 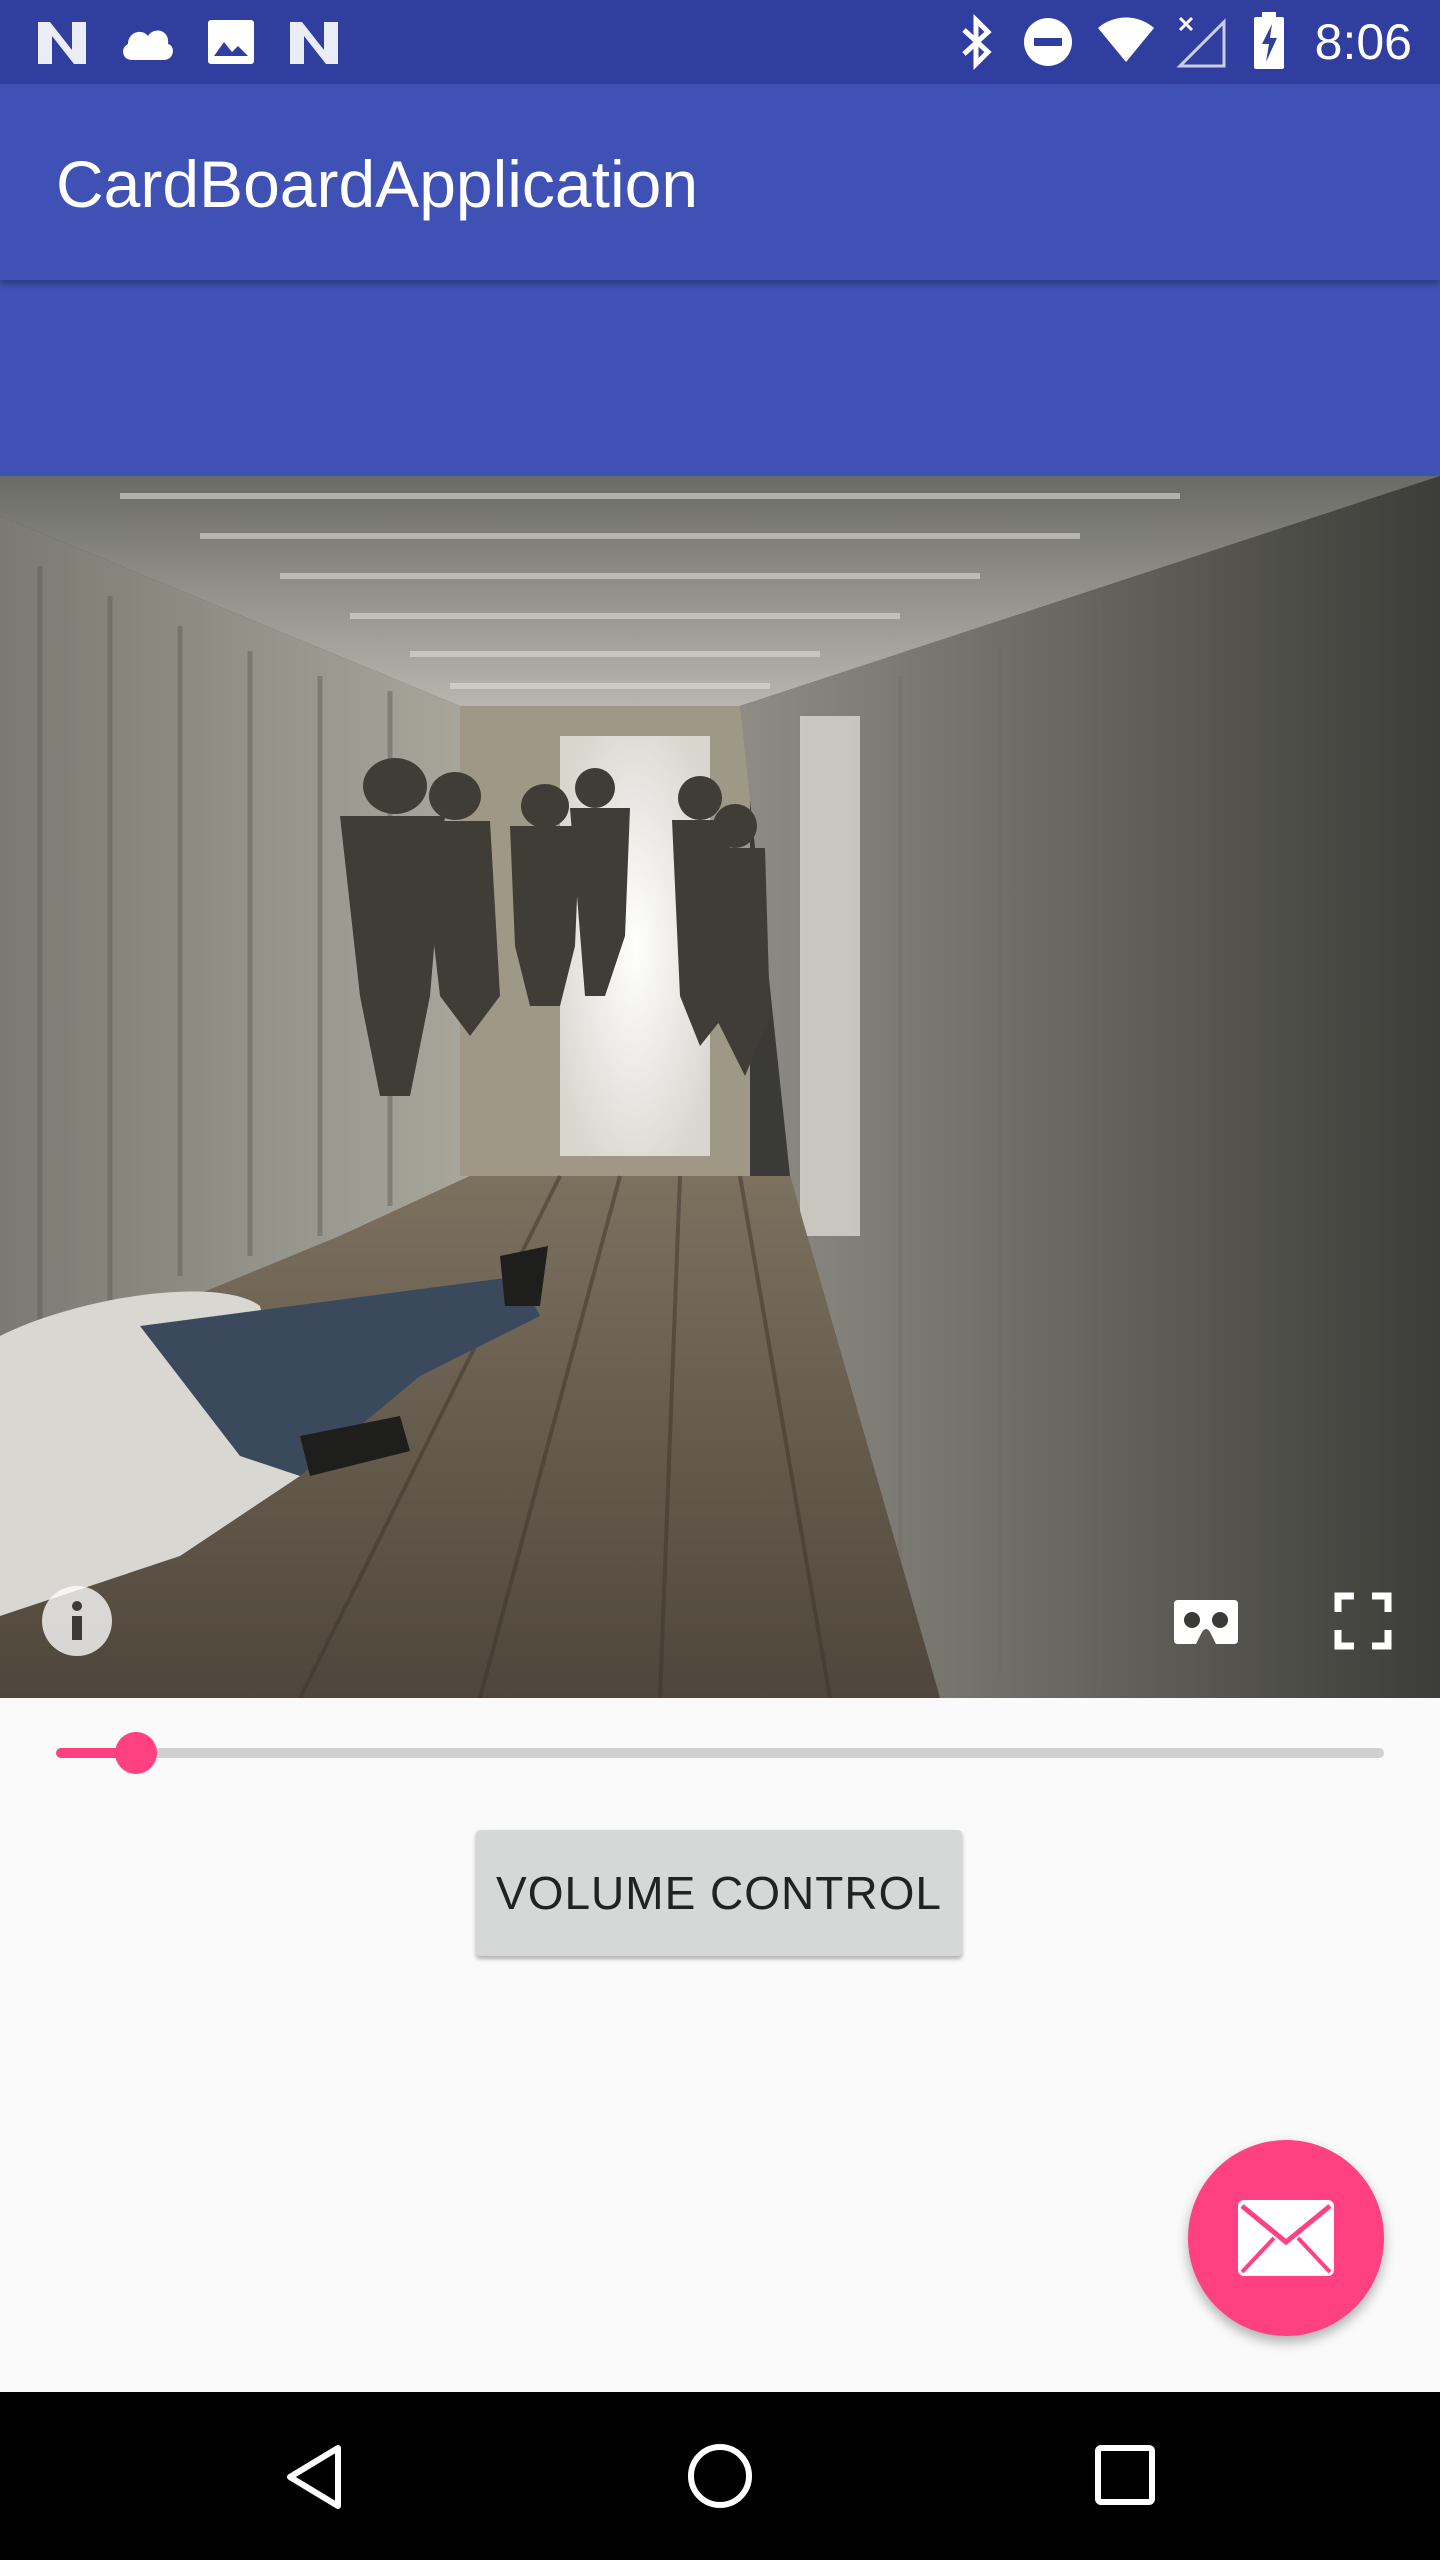 I want to click on app-title: CardBoardApplication, so click(x=377, y=184).